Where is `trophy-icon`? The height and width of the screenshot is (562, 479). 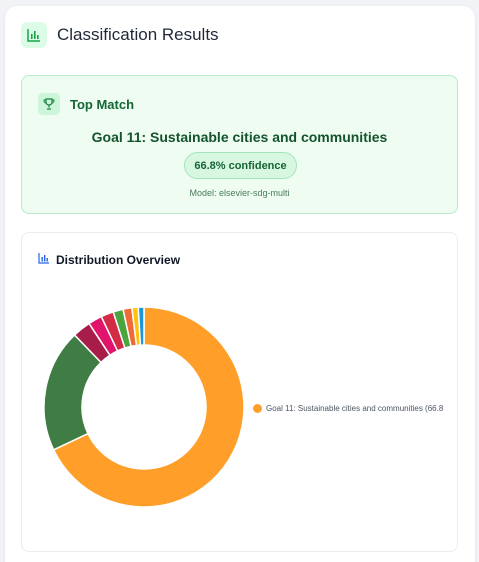 trophy-icon is located at coordinates (49, 104).